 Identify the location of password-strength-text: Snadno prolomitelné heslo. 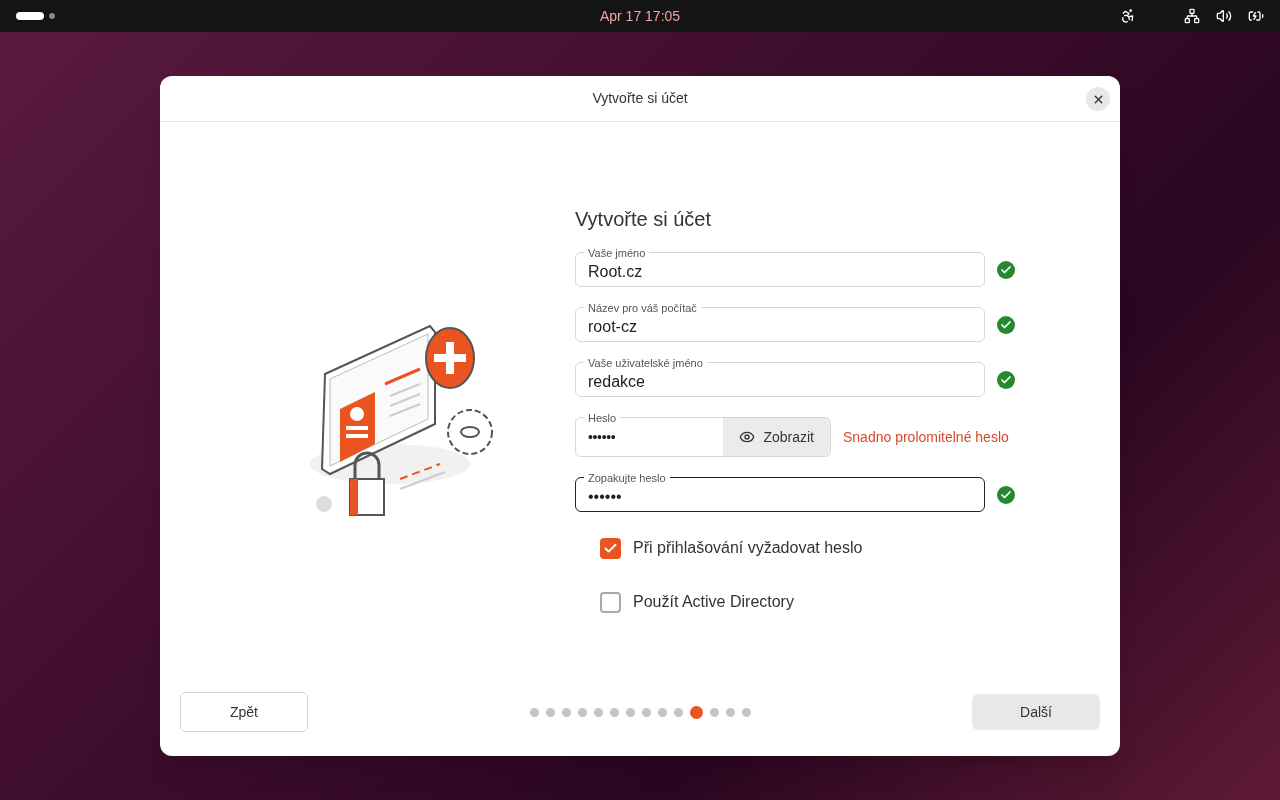
(926, 437).